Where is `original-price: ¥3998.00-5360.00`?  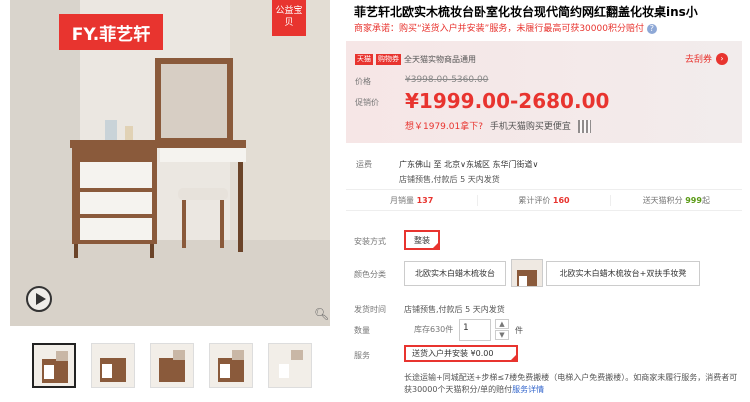
original-price: ¥3998.00-5360.00 is located at coordinates (447, 80).